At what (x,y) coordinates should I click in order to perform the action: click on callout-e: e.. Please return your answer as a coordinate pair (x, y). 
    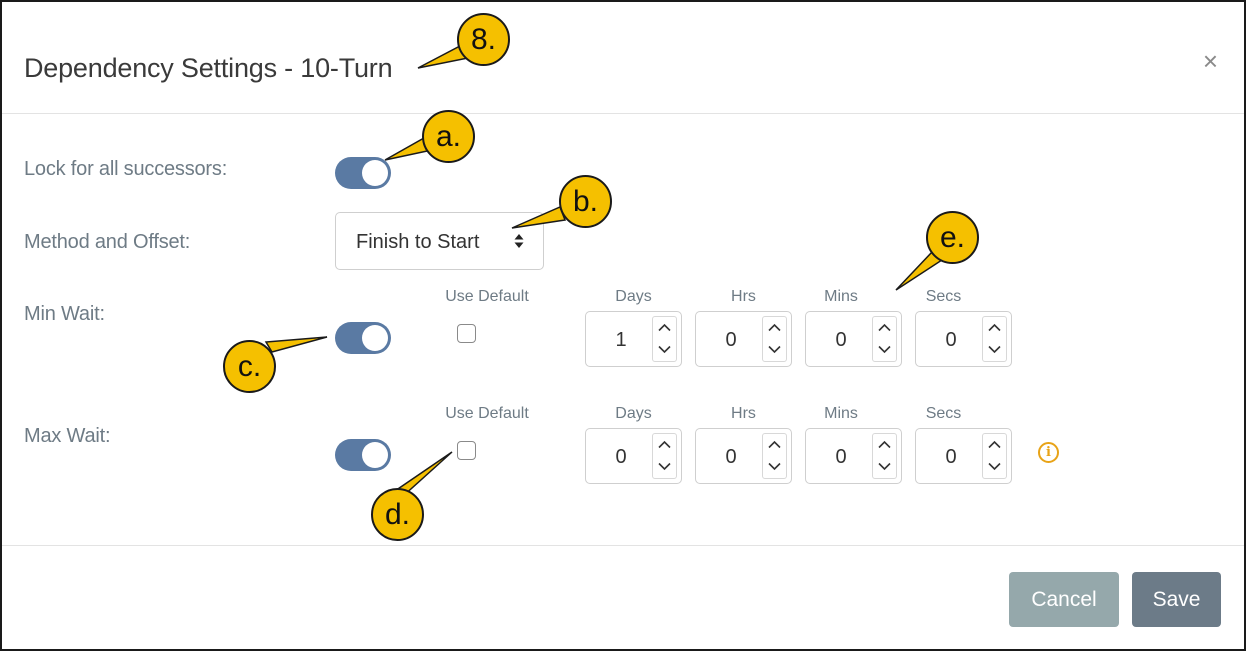
    Looking at the image, I should click on (952, 237).